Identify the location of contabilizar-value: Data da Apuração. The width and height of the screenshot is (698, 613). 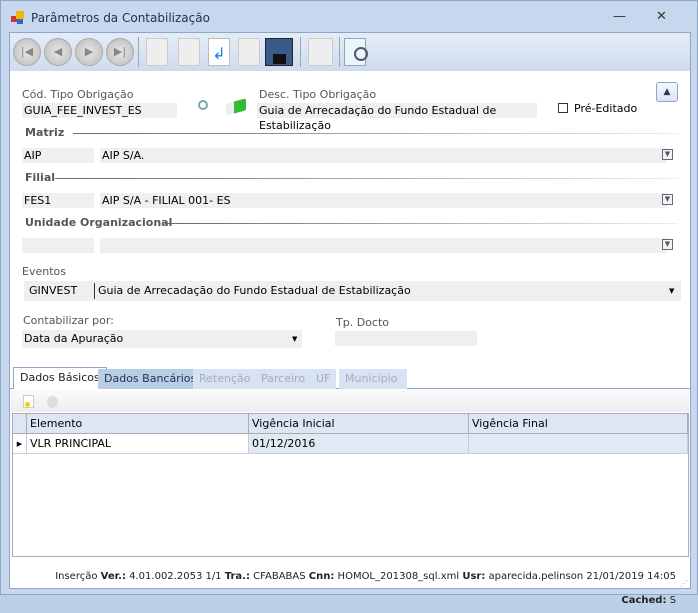
(74, 338).